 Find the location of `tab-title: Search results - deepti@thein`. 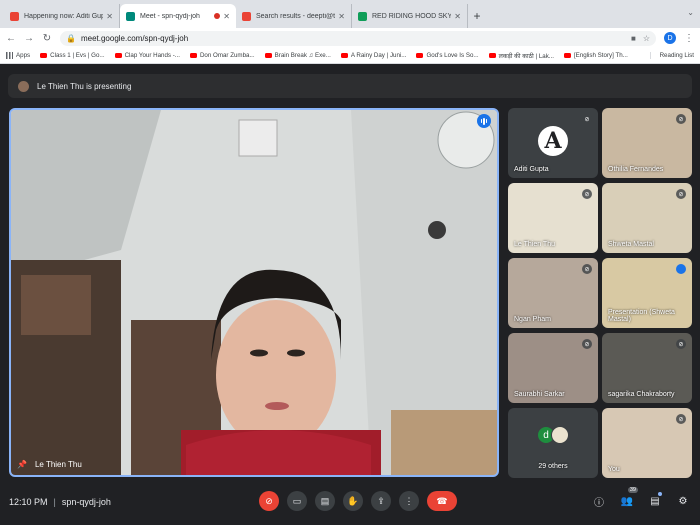

tab-title: Search results - deepti@thein is located at coordinates (296, 16).